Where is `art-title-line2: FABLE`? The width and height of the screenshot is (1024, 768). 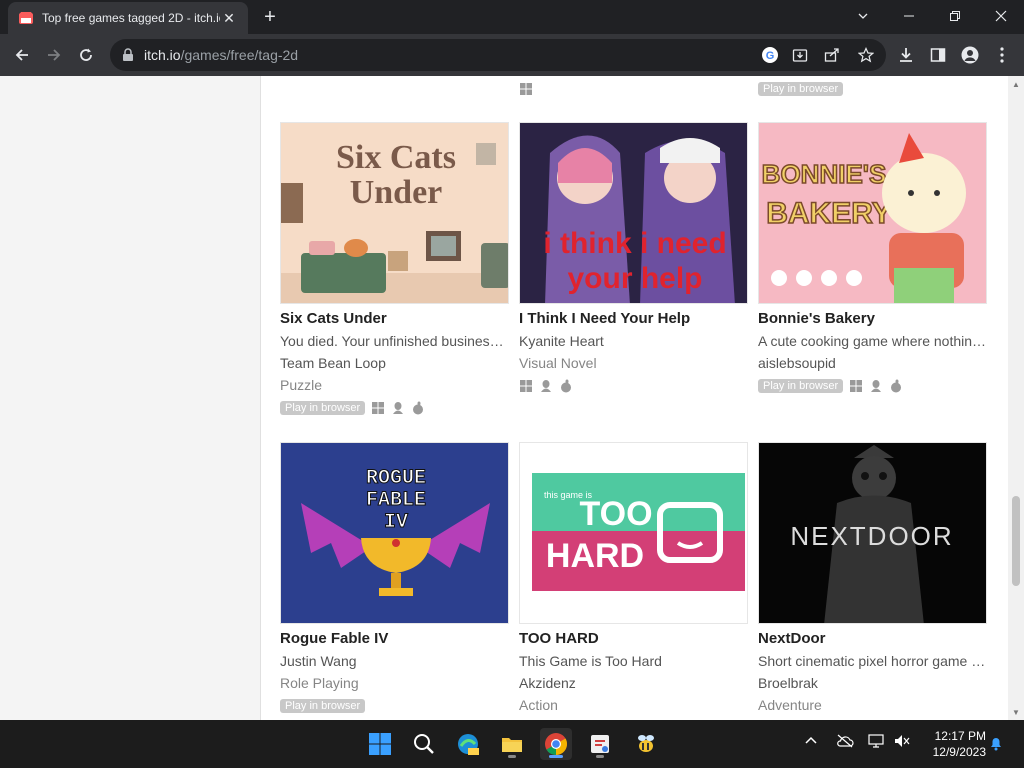 art-title-line2: FABLE is located at coordinates (396, 500).